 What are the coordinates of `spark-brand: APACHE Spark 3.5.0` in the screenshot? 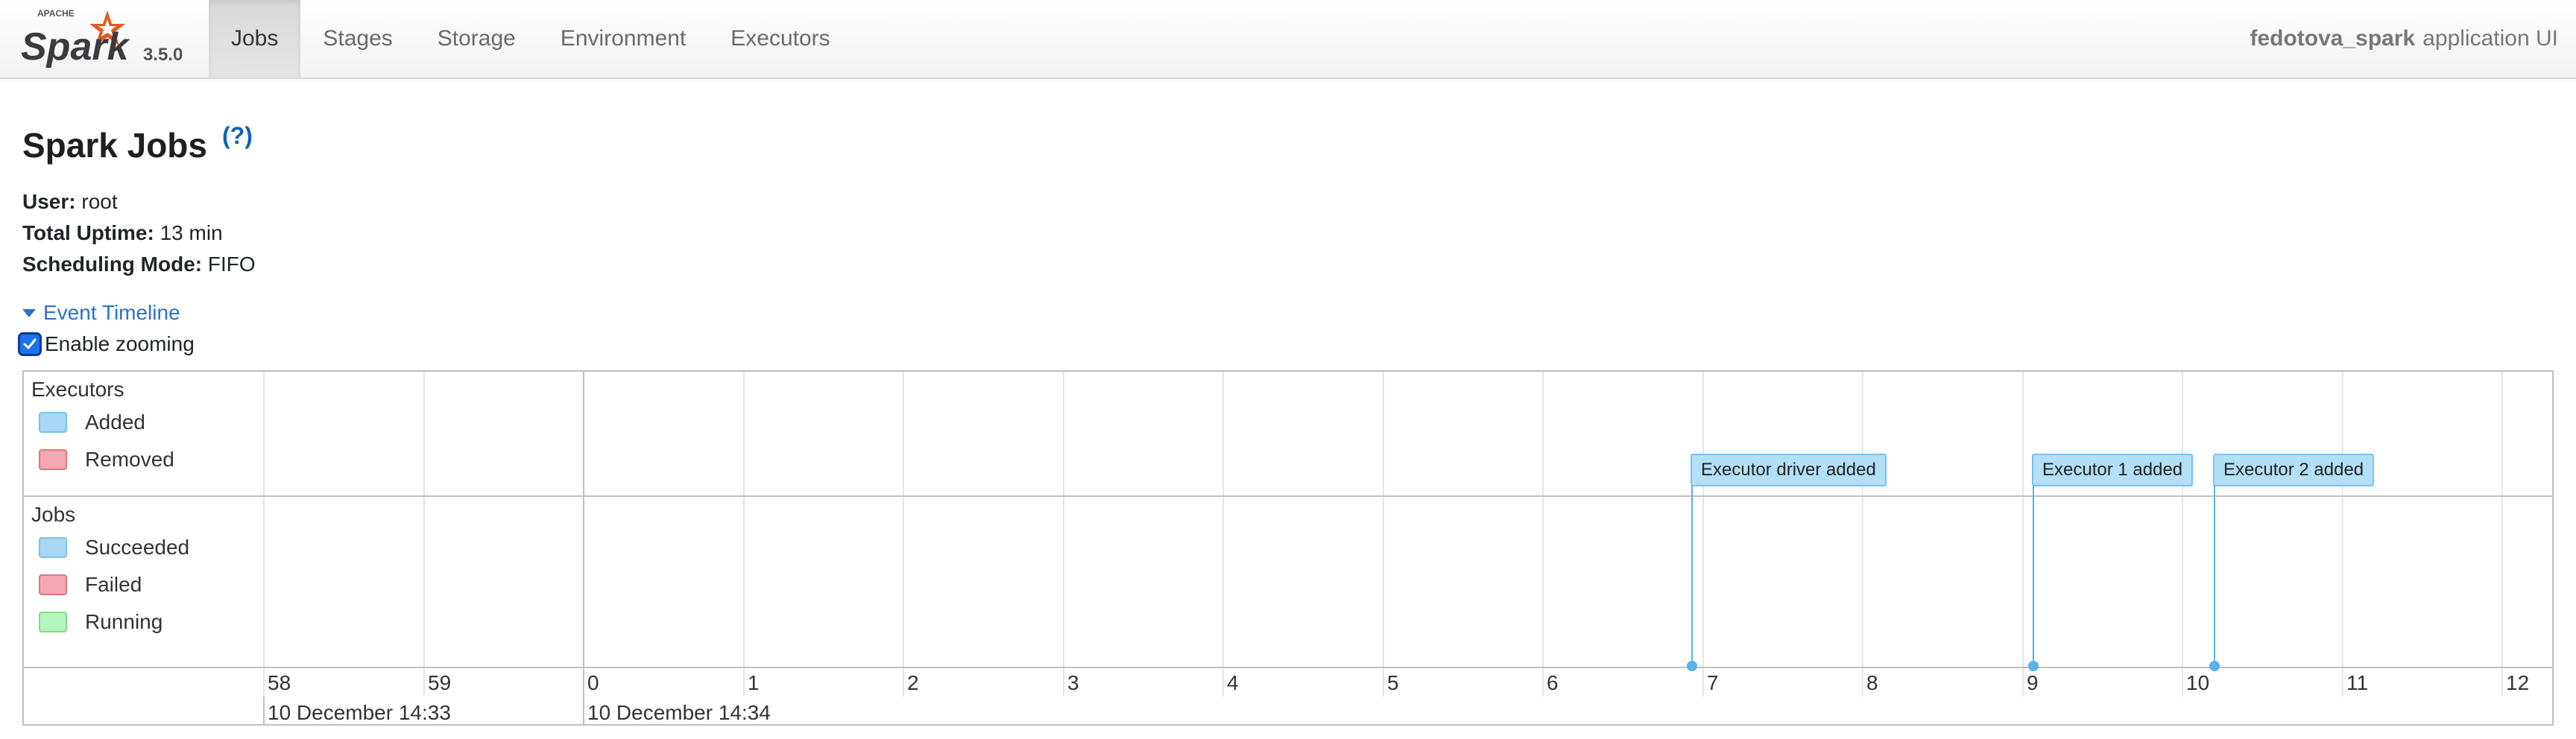 It's located at (107, 38).